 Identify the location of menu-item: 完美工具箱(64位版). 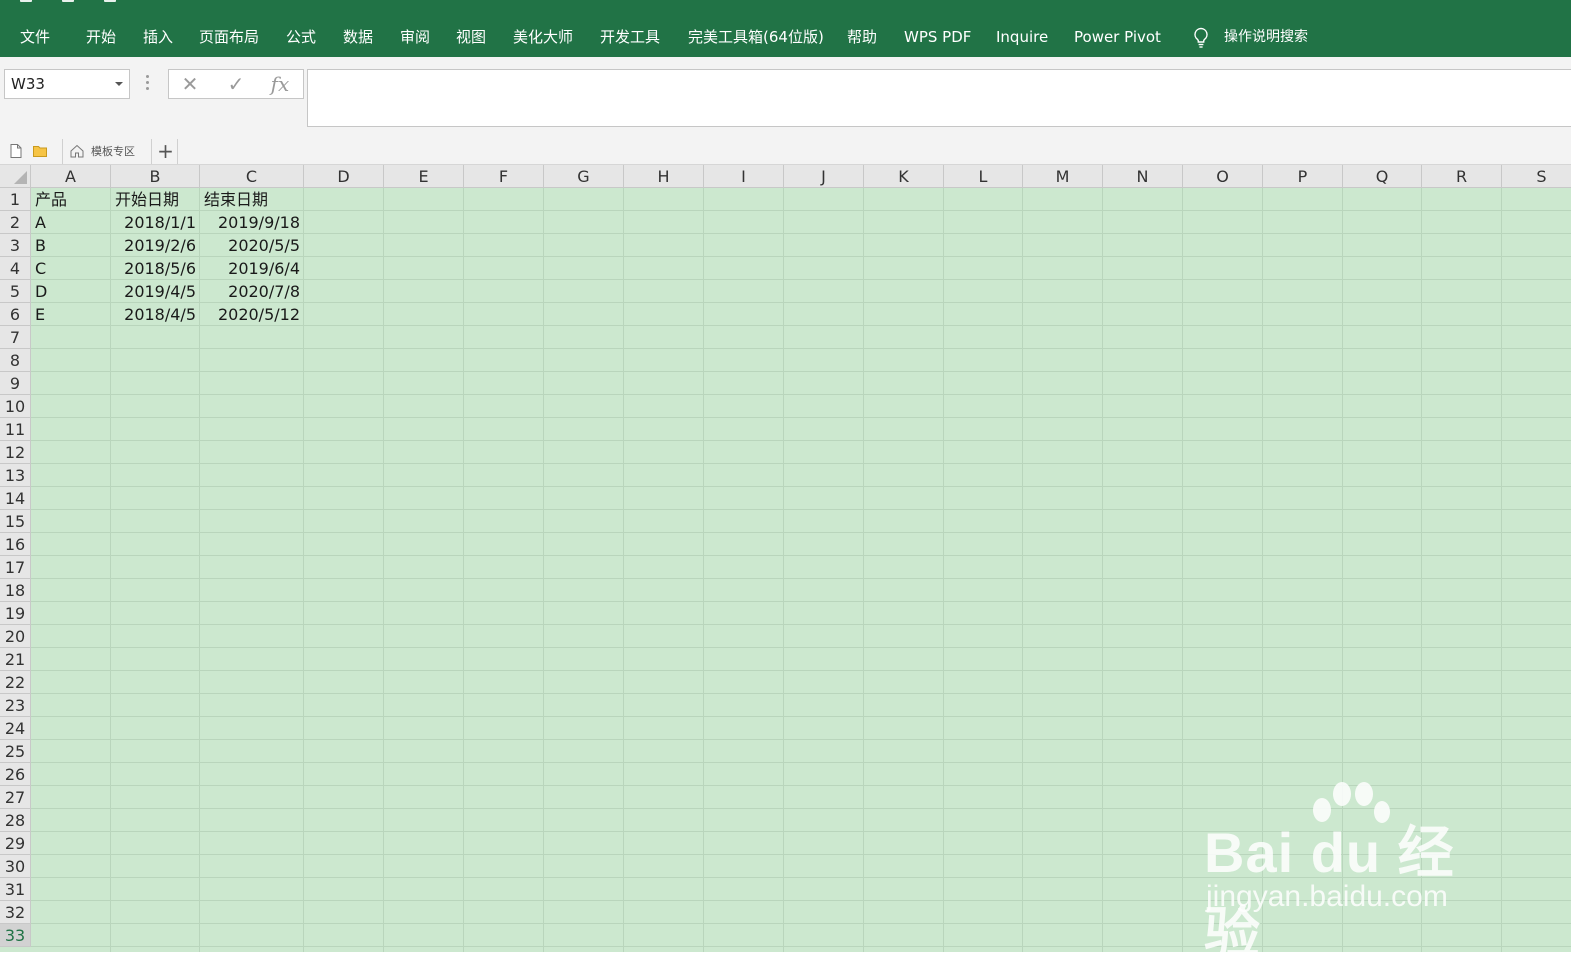
(756, 37).